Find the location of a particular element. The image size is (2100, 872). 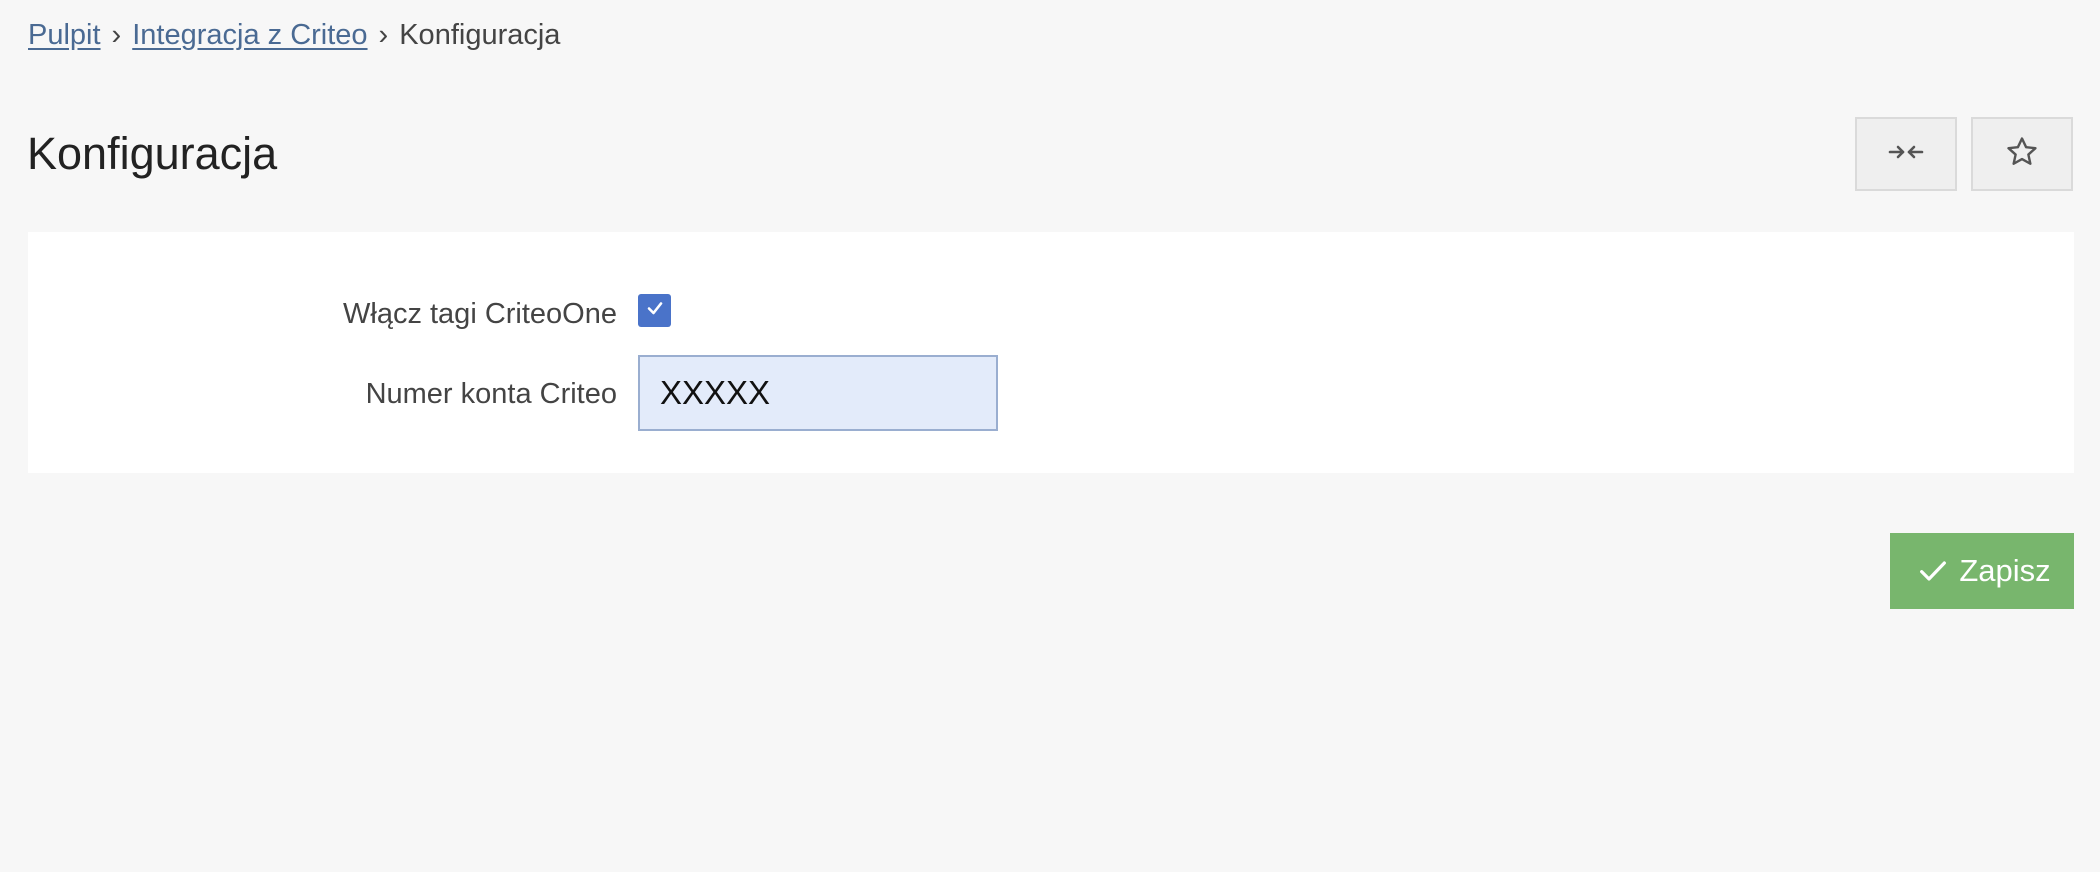

collapse-button is located at coordinates (1906, 154).